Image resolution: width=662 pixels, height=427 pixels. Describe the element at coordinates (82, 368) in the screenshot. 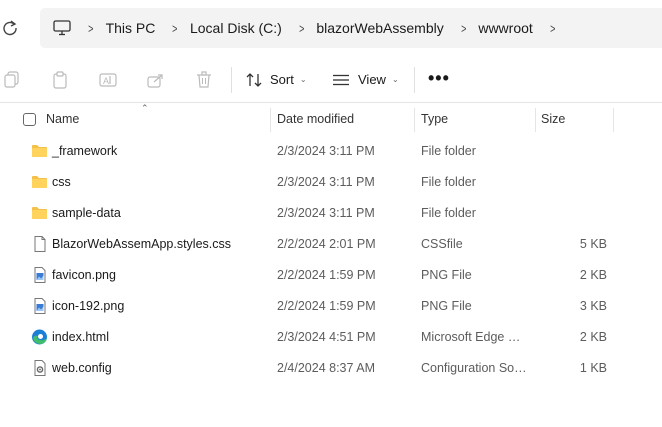

I see `file-name: web.config` at that location.